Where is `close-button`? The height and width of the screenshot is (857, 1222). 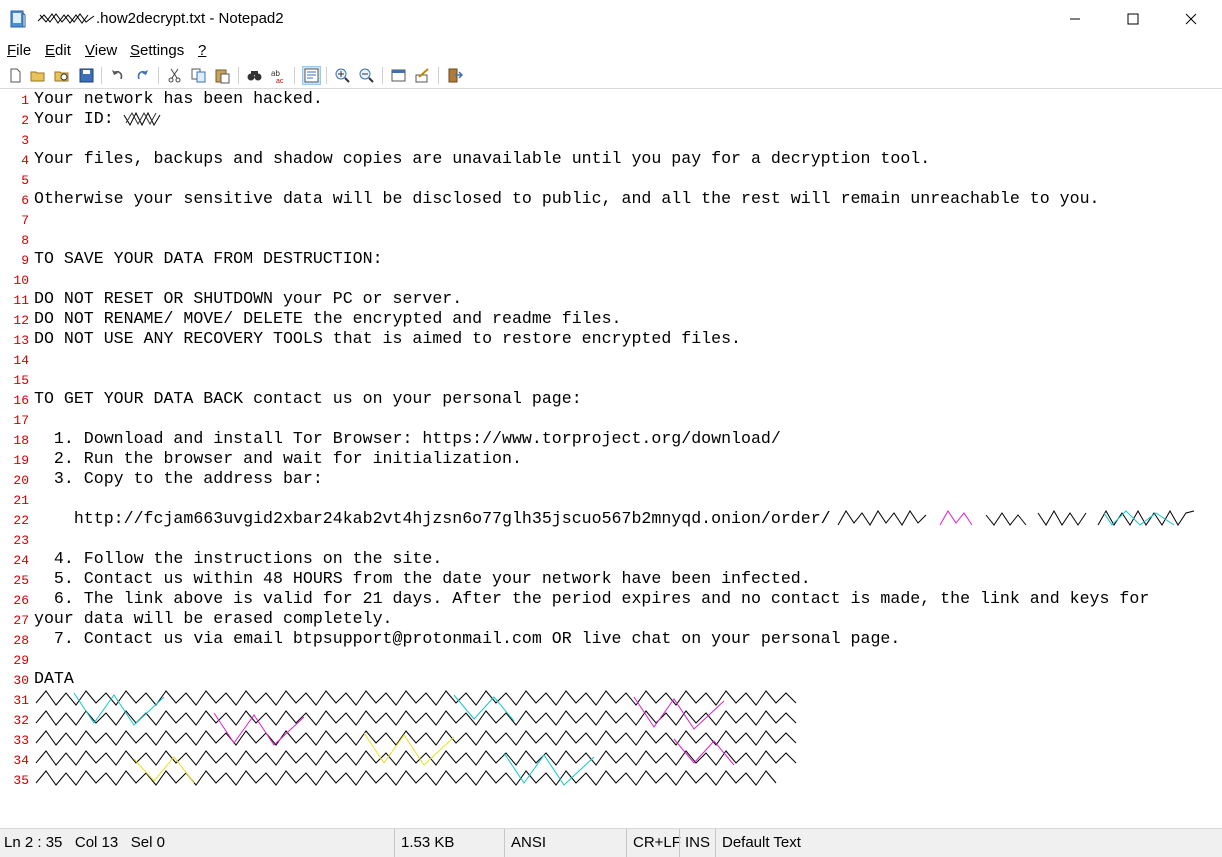 close-button is located at coordinates (1191, 19).